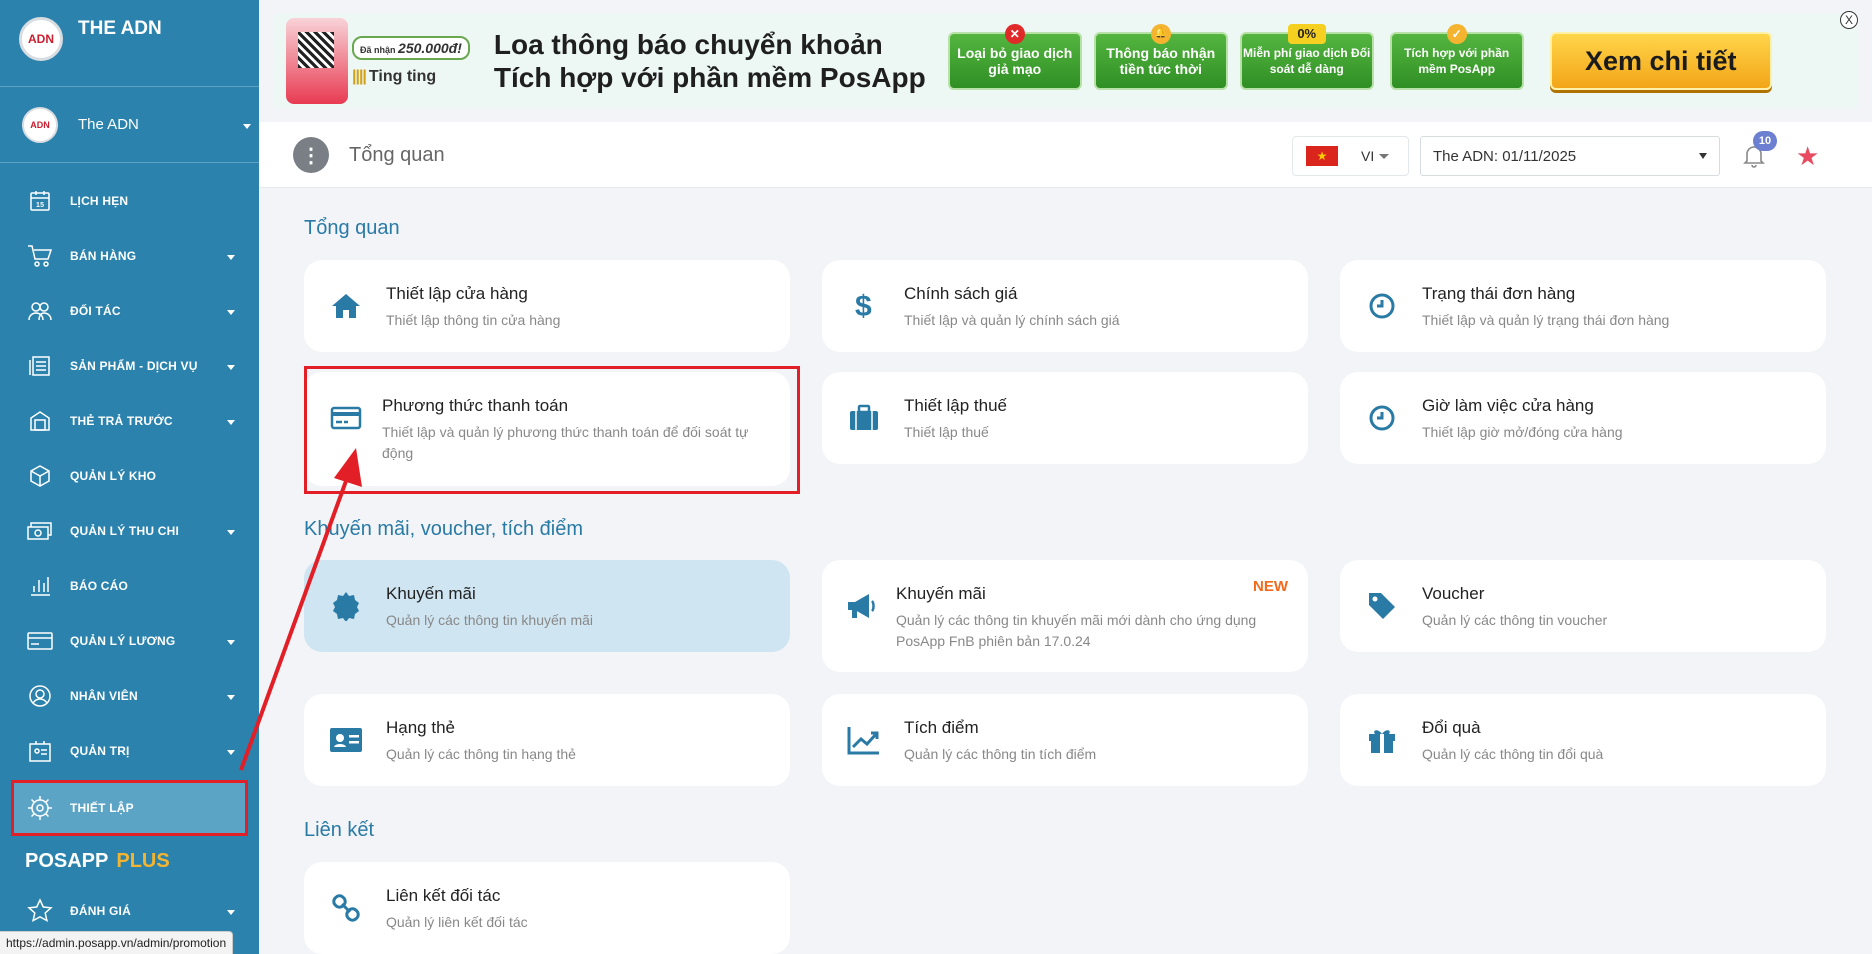 The height and width of the screenshot is (954, 1872). Describe the element at coordinates (40, 366) in the screenshot. I see `products-icon` at that location.